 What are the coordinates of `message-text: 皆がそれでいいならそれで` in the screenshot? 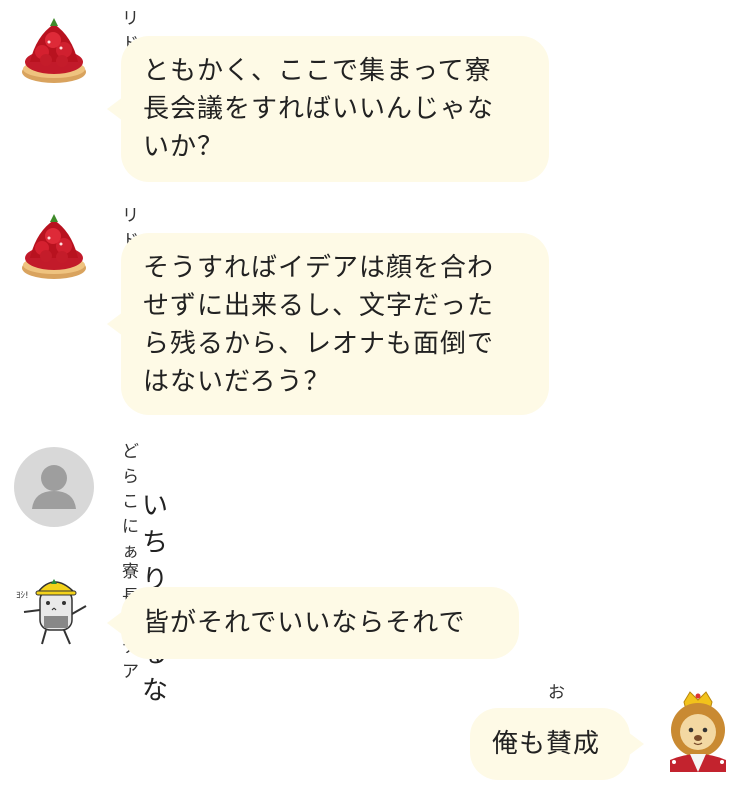 It's located at (304, 623).